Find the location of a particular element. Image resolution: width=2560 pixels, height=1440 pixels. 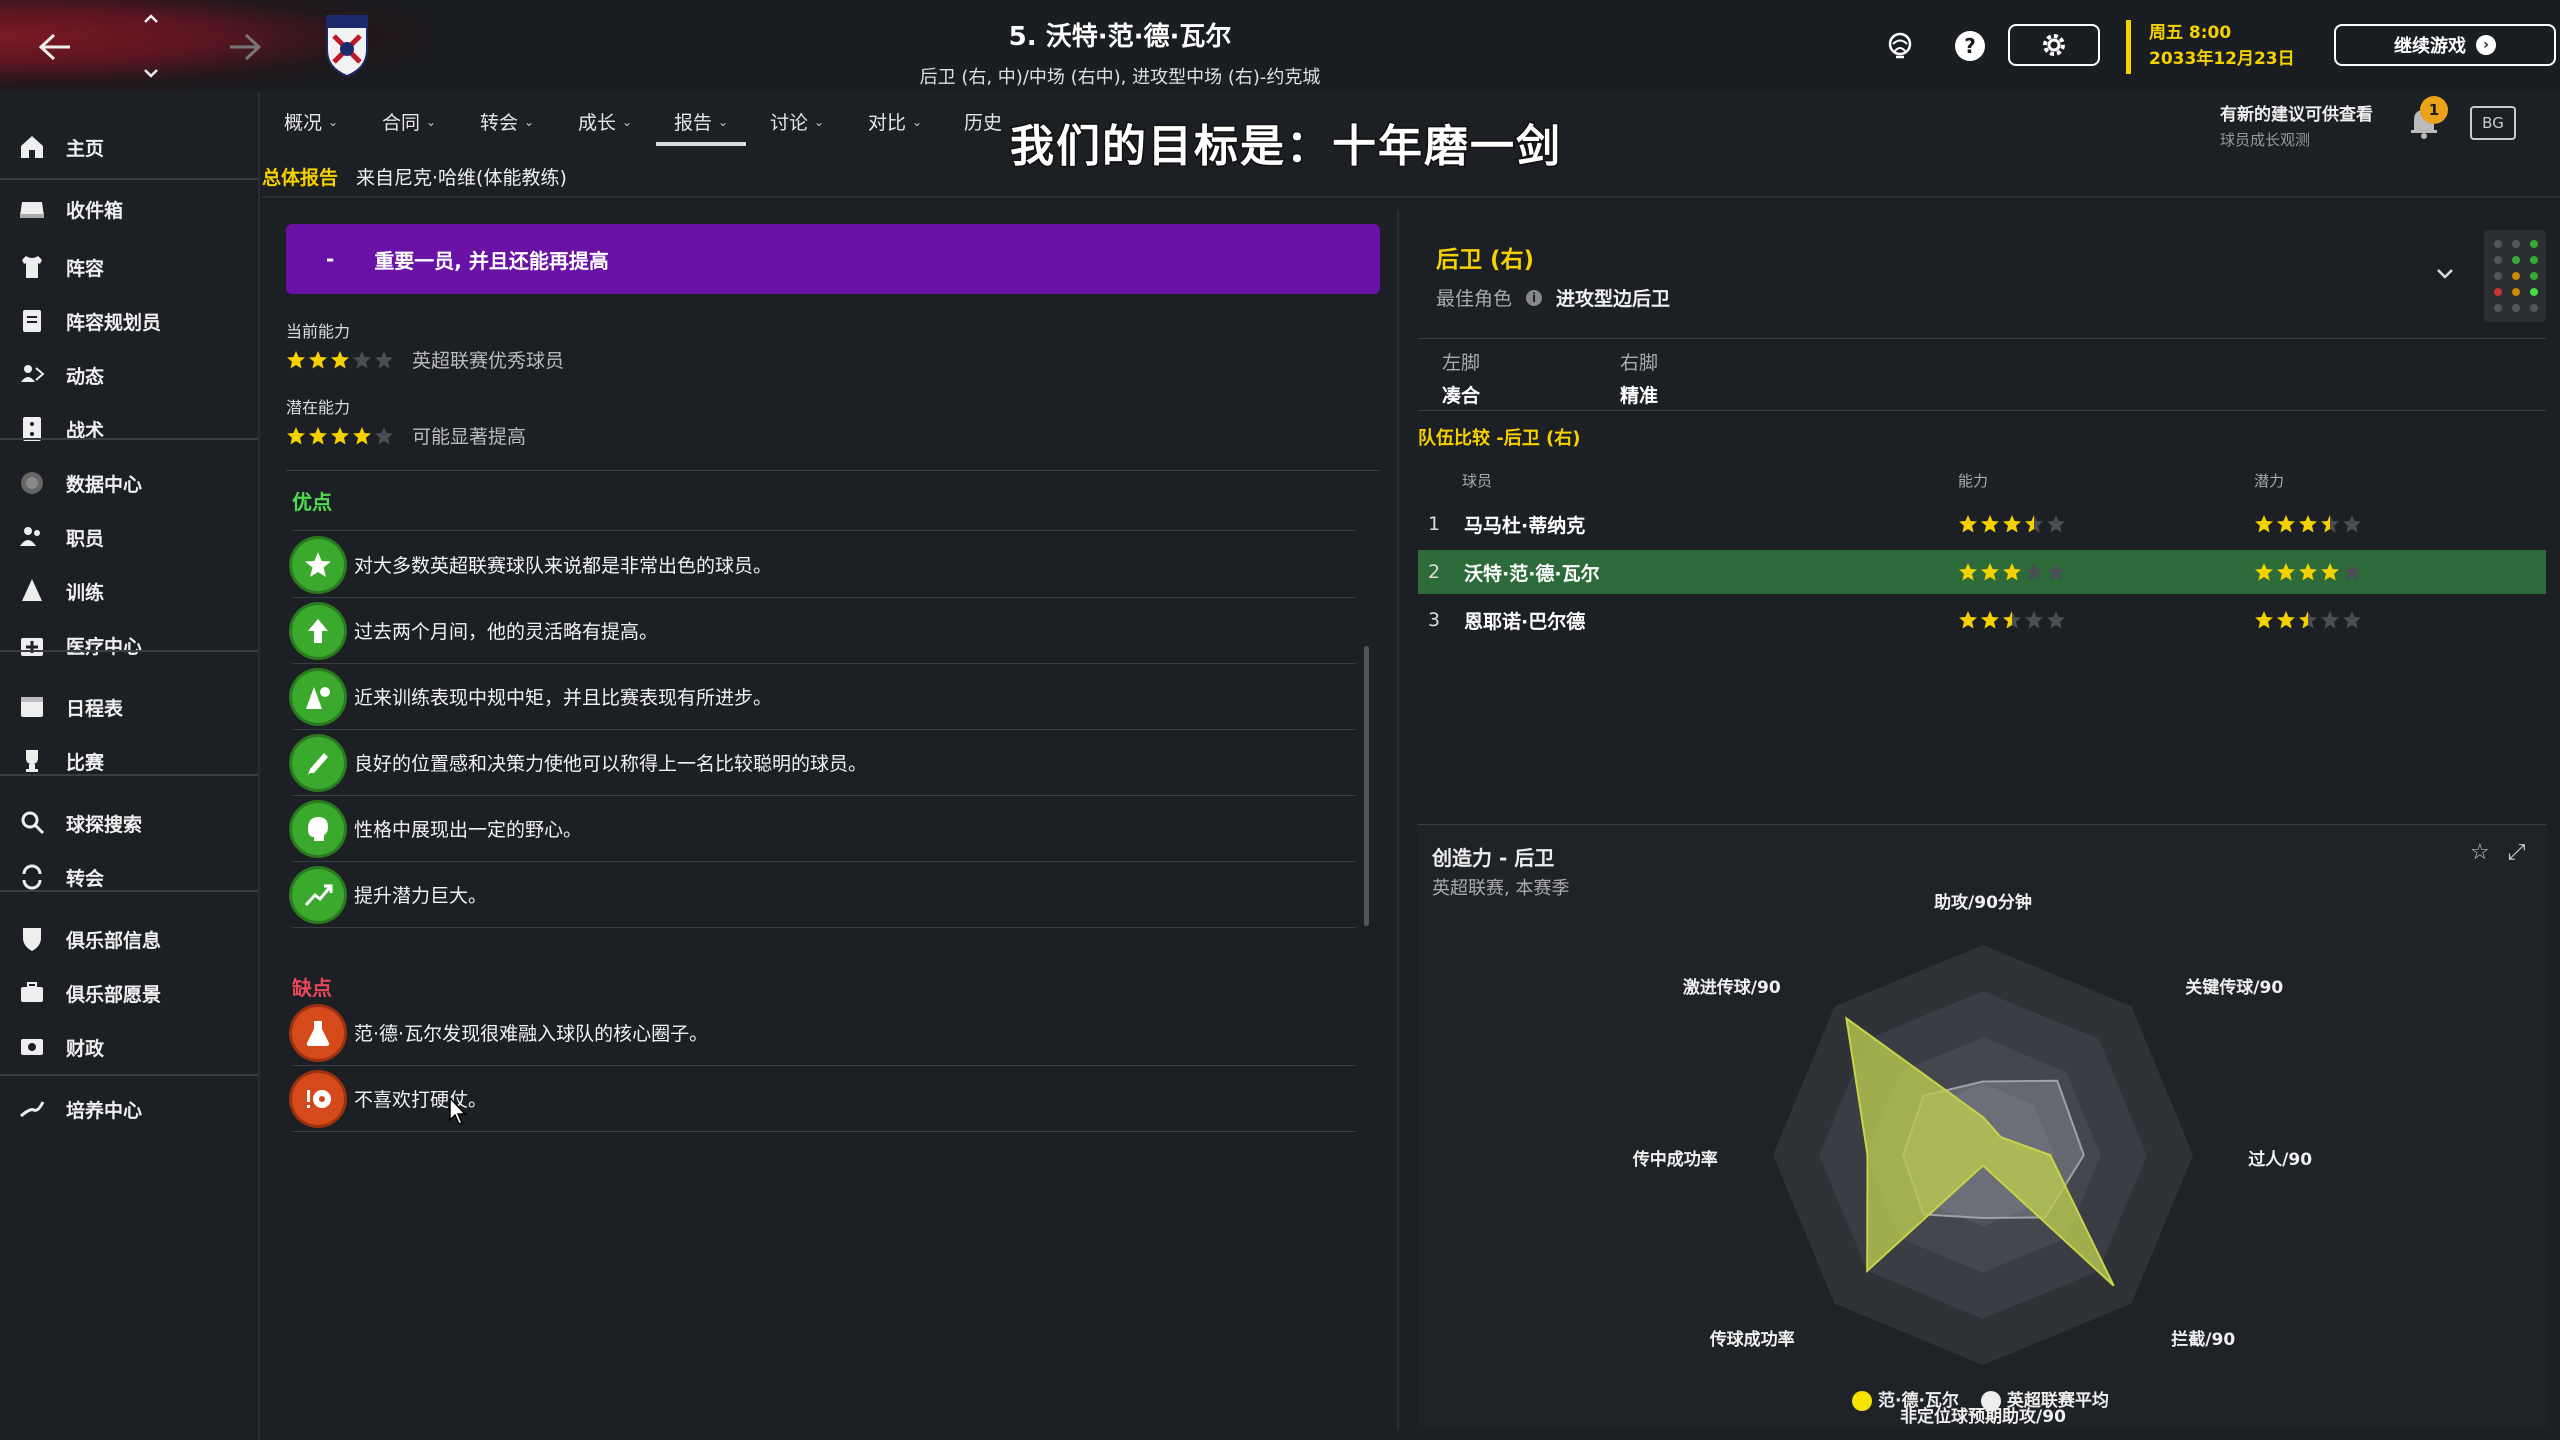

player-name: 恩耶诺·巴尔德 is located at coordinates (1524, 620).